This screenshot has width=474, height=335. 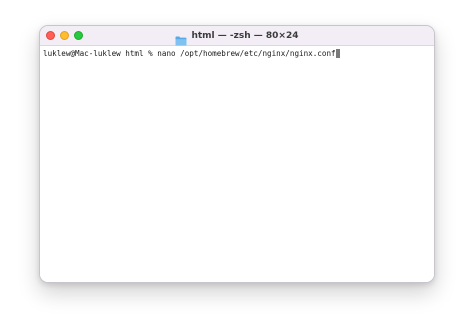 I want to click on window-title: html — -zsh — 80×24, so click(x=245, y=36).